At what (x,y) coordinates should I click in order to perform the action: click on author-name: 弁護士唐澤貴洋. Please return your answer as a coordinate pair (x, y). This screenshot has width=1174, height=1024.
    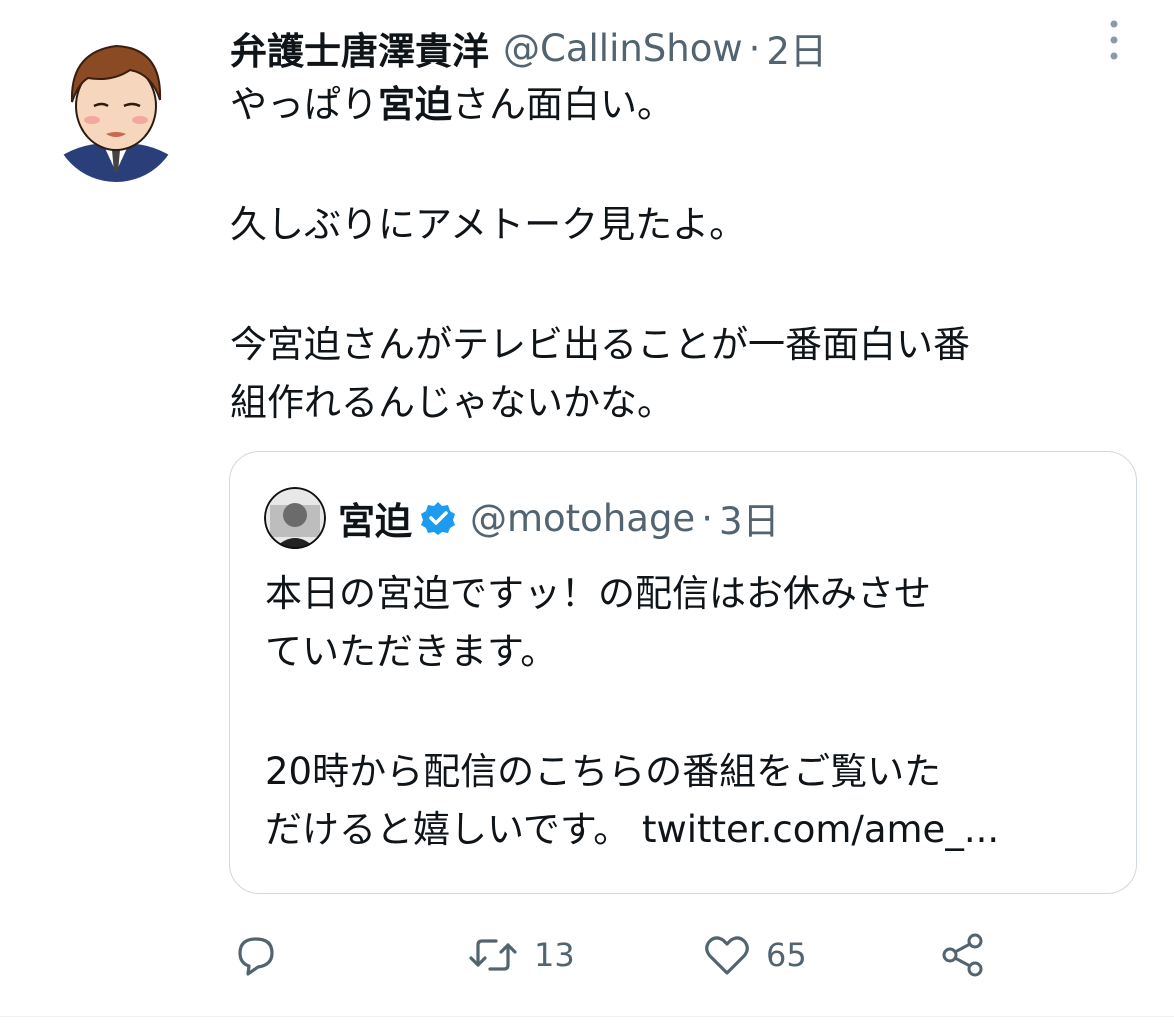
    Looking at the image, I should click on (359, 48).